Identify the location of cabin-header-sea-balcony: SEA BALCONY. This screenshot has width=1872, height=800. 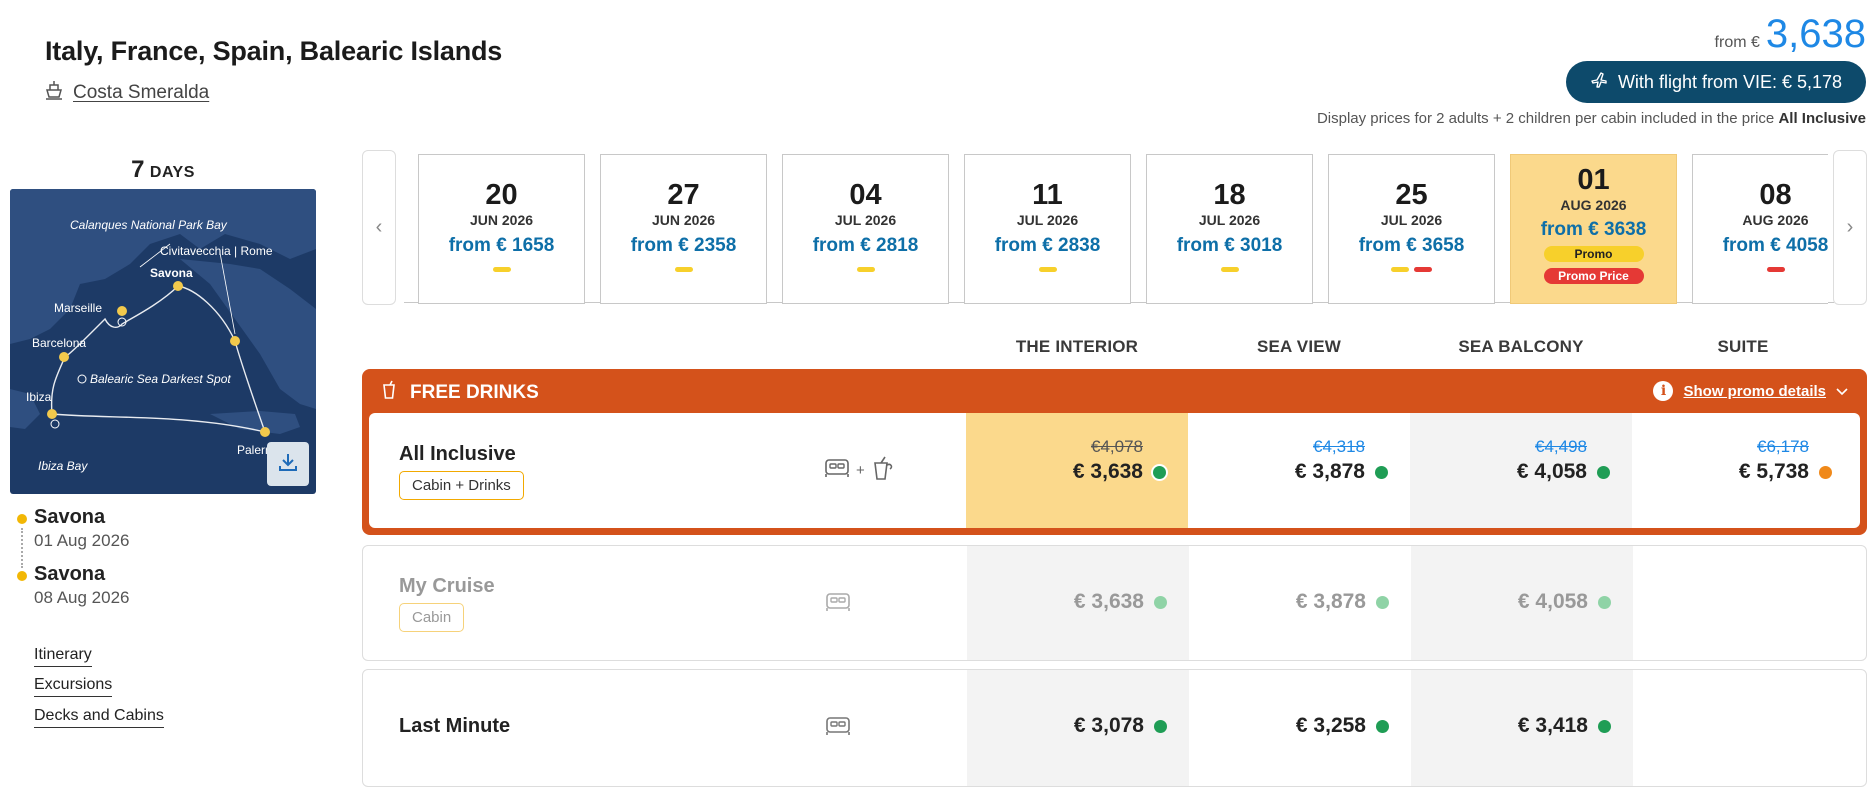
(1521, 346).